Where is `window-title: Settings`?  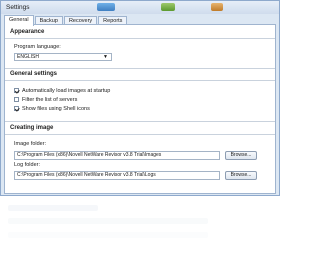
window-title: Settings is located at coordinates (18, 7).